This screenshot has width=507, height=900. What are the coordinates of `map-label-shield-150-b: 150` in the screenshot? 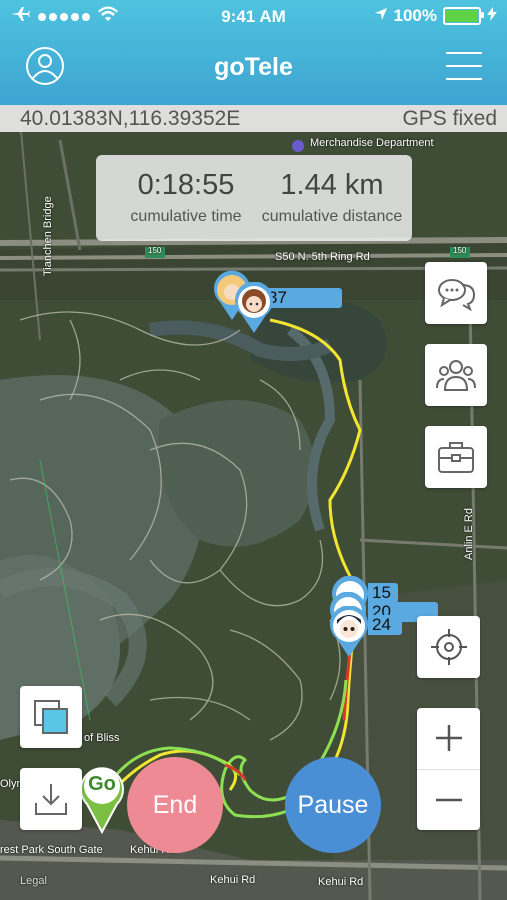 It's located at (460, 250).